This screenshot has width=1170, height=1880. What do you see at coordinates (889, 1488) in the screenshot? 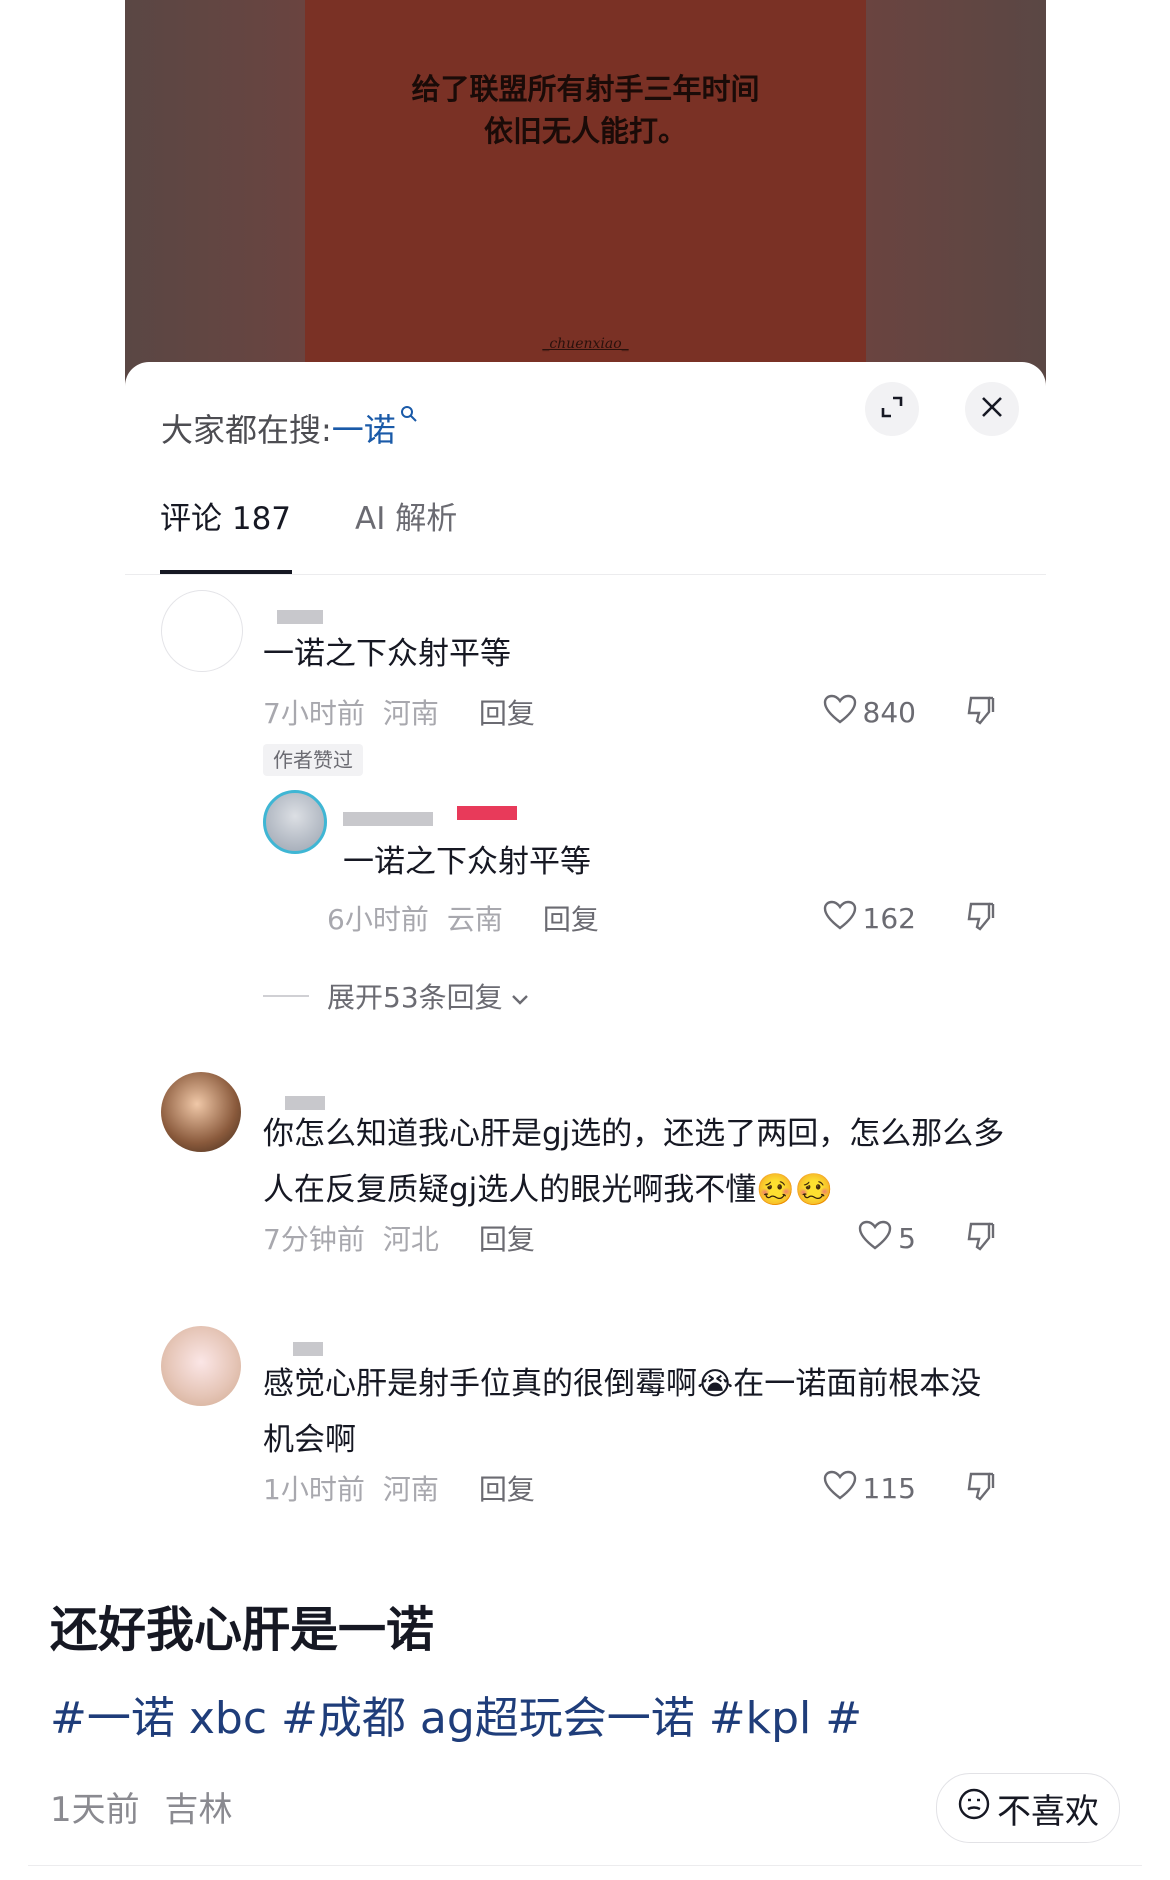
I see `like-count: 115` at bounding box center [889, 1488].